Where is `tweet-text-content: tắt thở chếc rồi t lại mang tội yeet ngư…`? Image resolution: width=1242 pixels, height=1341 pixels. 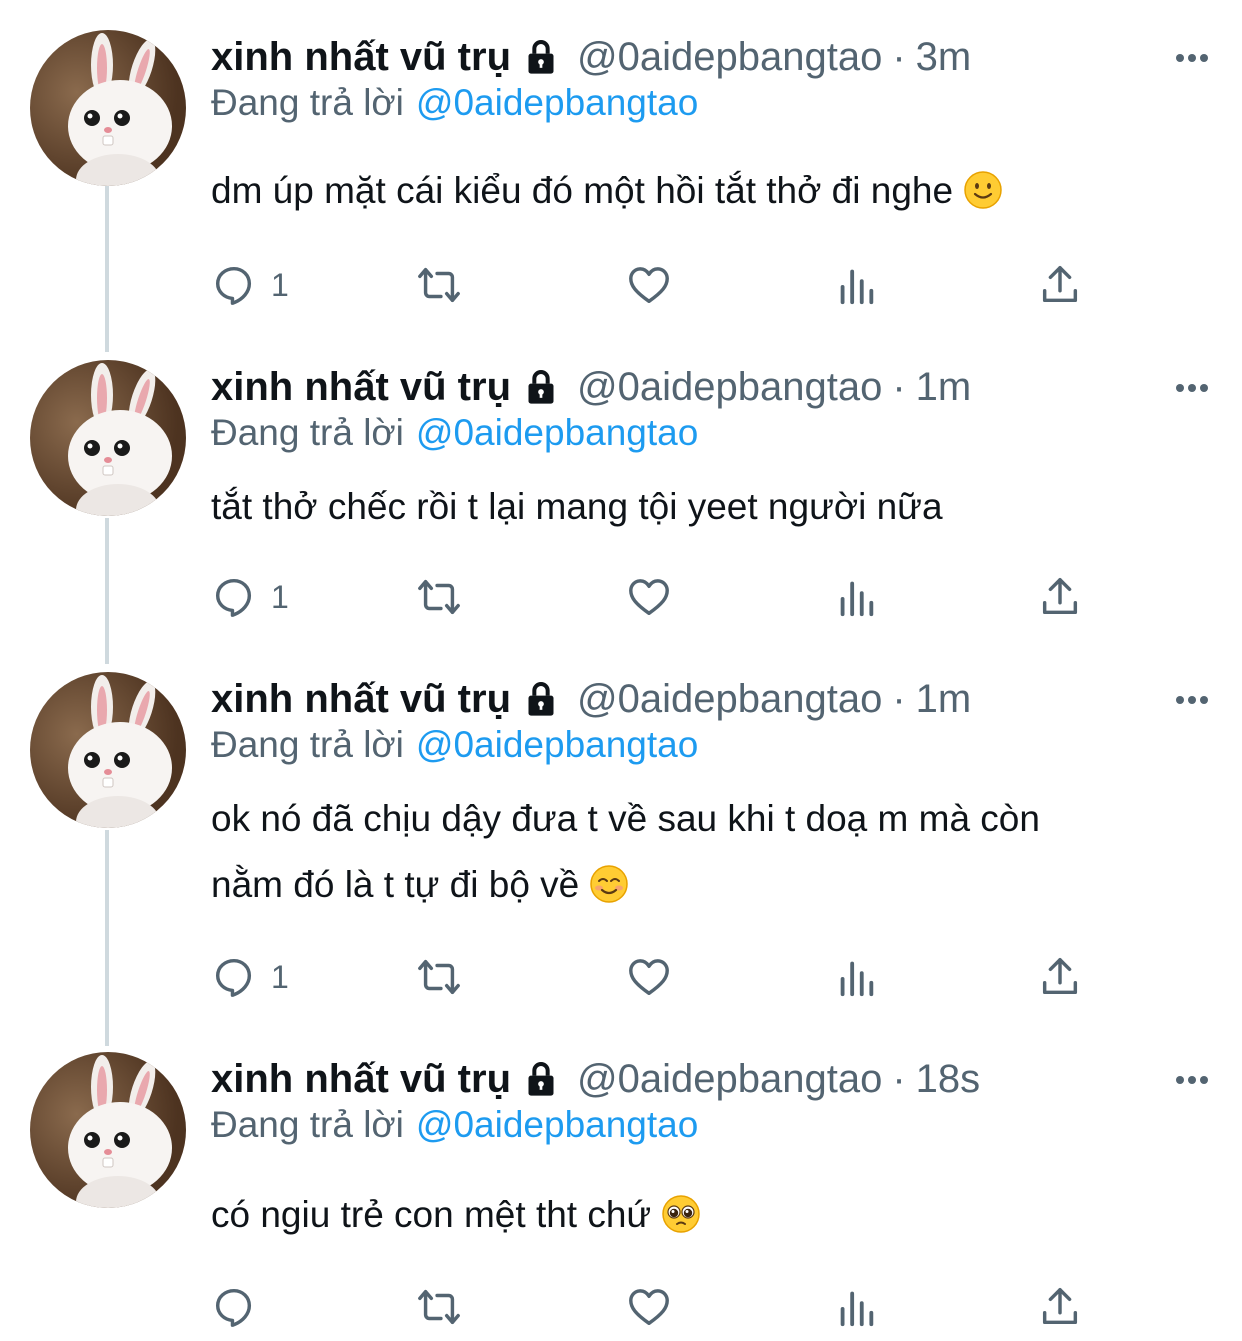 tweet-text-content: tắt thở chếc rồi t lại mang tội yeet ngư… is located at coordinates (577, 506).